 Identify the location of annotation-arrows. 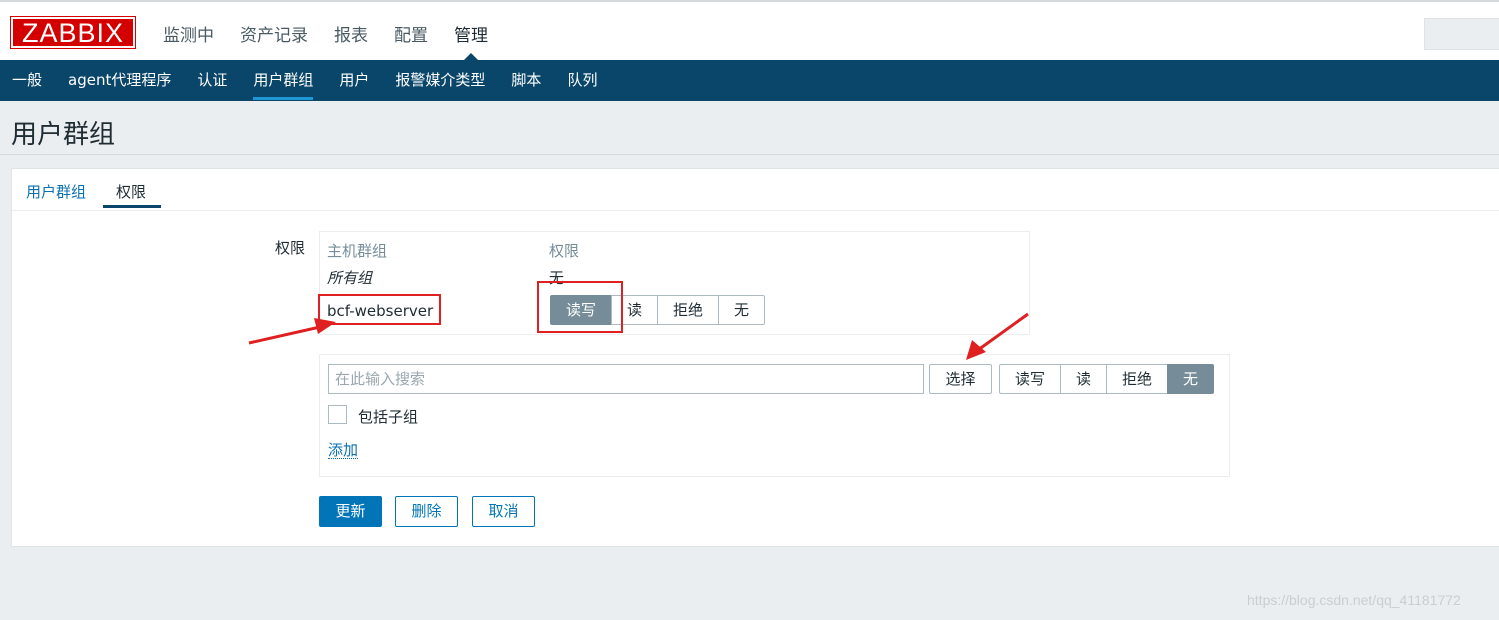
(638, 336).